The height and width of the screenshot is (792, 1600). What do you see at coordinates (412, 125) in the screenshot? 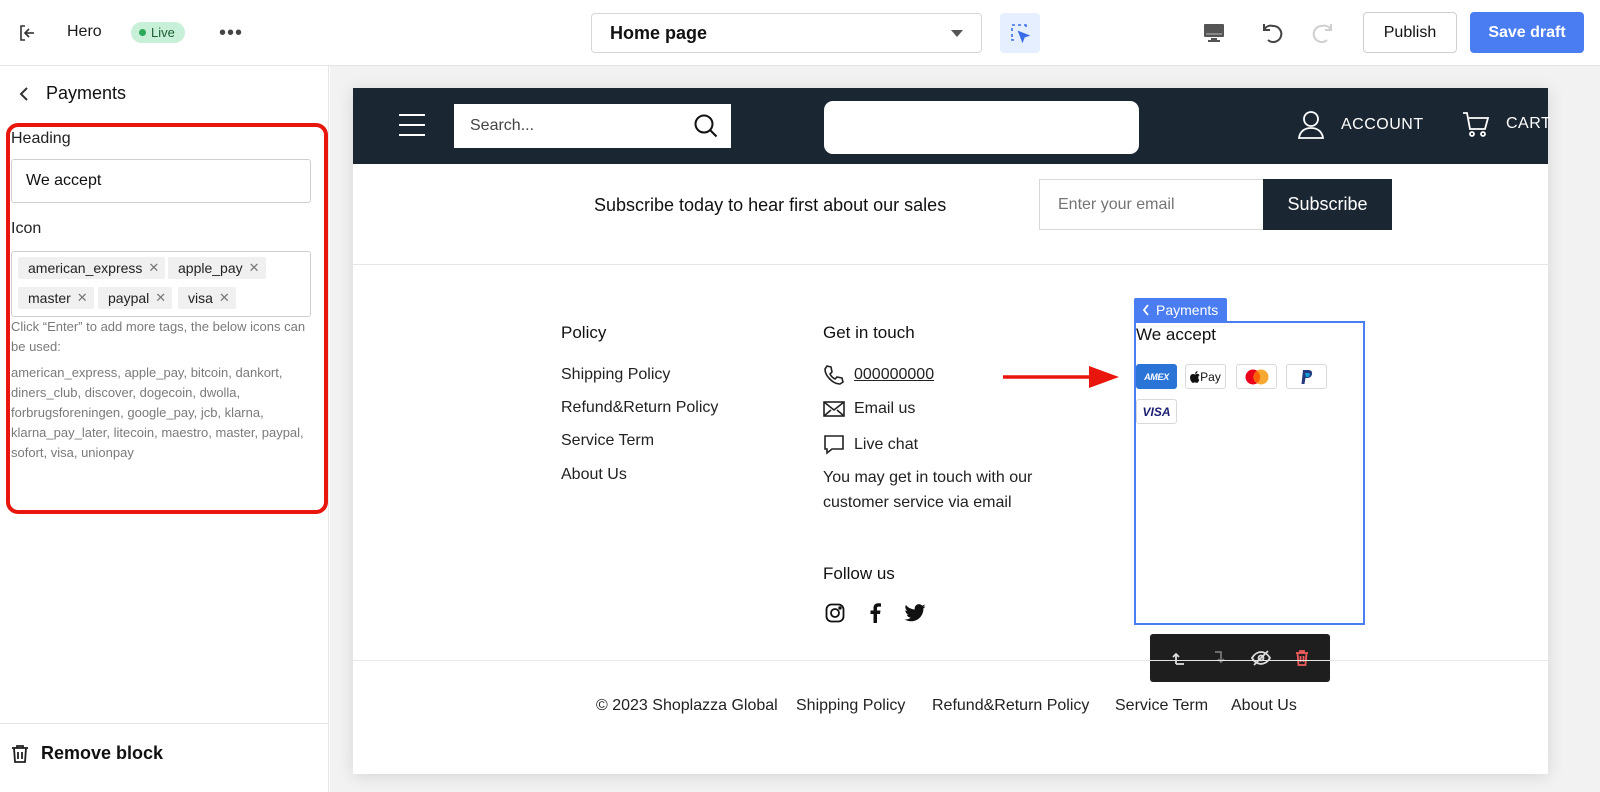
I see `menu-icon` at bounding box center [412, 125].